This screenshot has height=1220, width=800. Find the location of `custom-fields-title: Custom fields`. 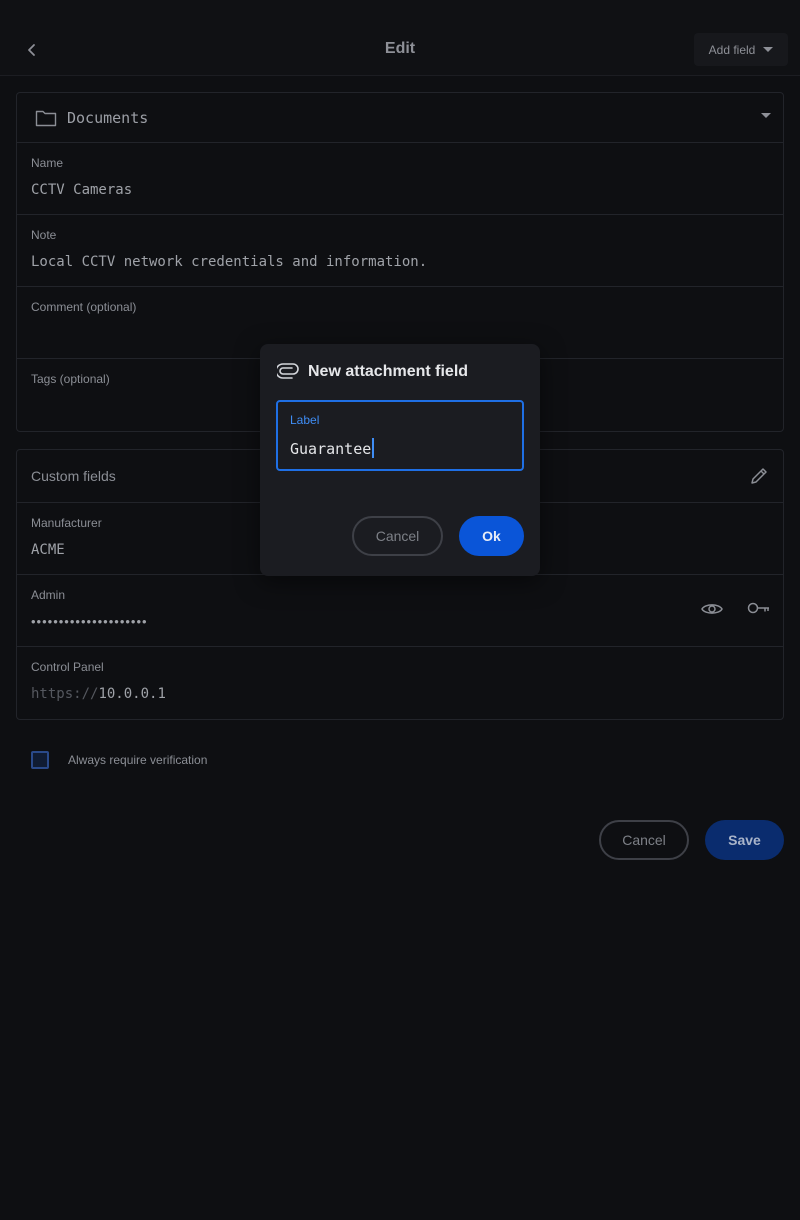

custom-fields-title: Custom fields is located at coordinates (73, 476).